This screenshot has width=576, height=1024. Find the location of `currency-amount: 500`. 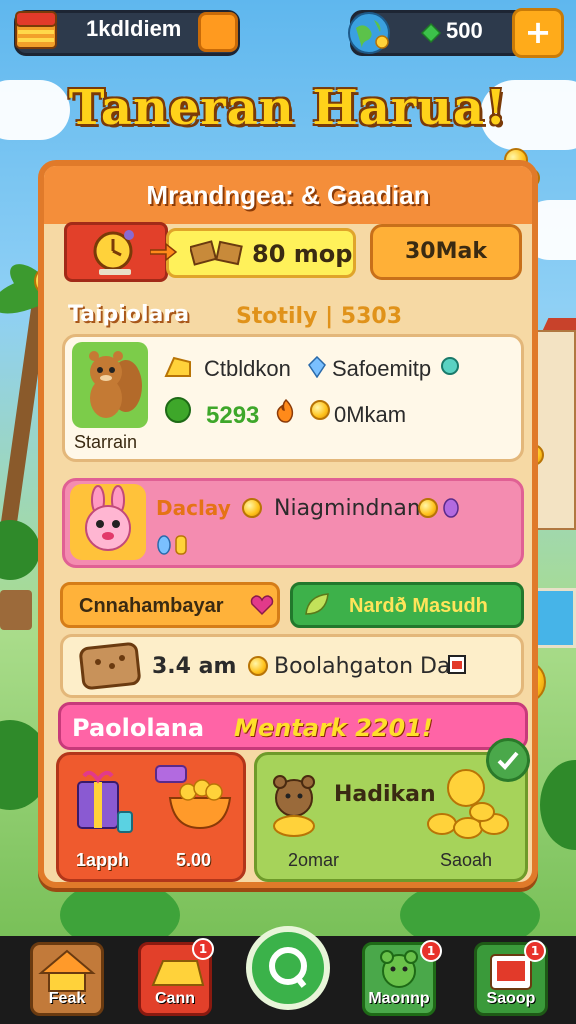

currency-amount: 500 is located at coordinates (464, 30).